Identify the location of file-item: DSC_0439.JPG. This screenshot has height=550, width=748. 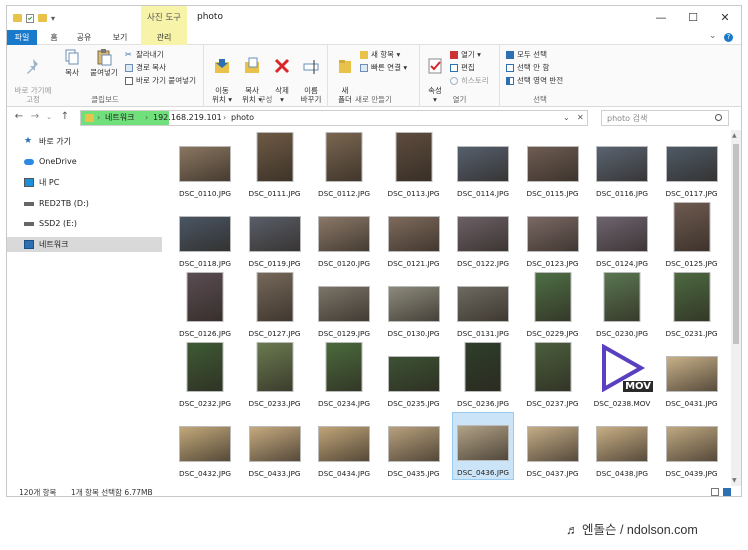
(692, 446).